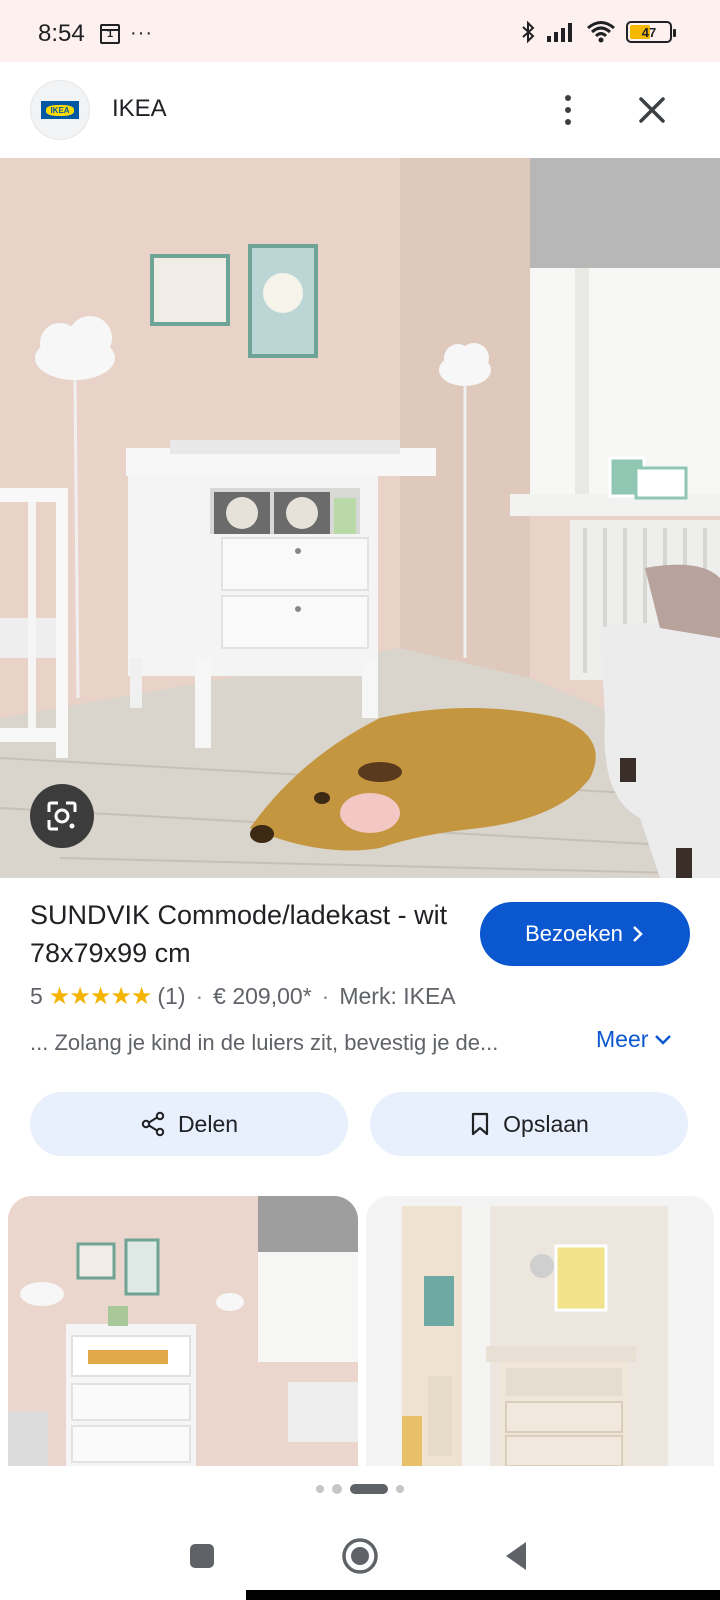 The width and height of the screenshot is (720, 1600). Describe the element at coordinates (208, 1123) in the screenshot. I see `share-label: Delen` at that location.